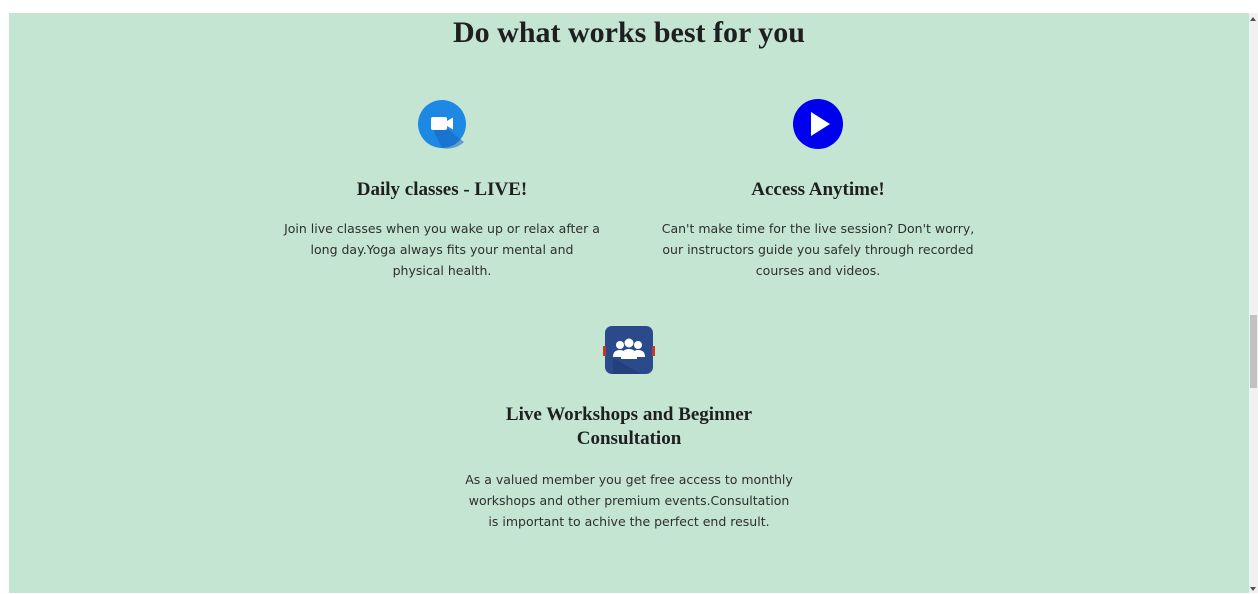 The image size is (1258, 594). I want to click on feature-title: Live Workshops and Beginner Consultation, so click(629, 426).